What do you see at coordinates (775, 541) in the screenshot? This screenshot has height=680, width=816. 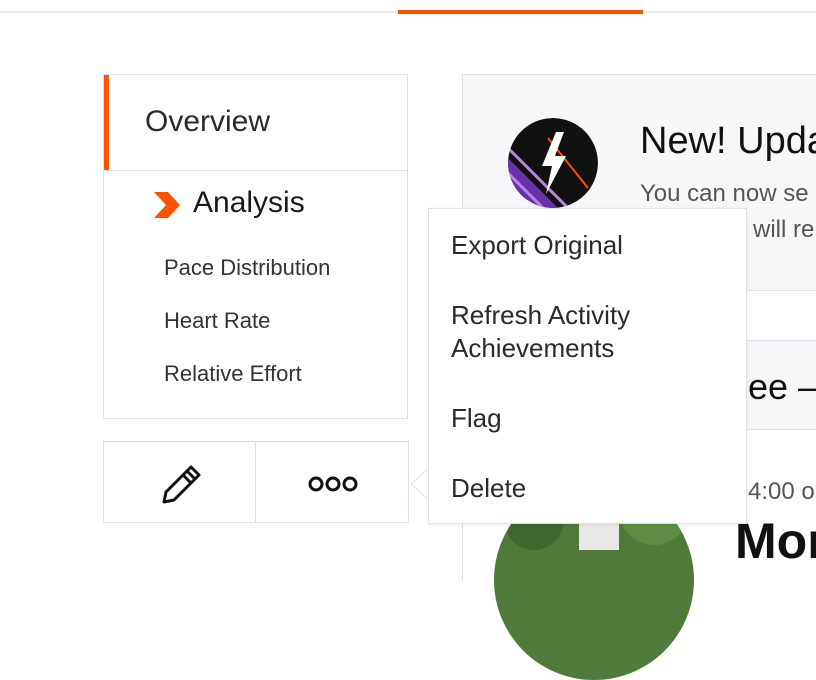 I see `activity-name: Mon` at bounding box center [775, 541].